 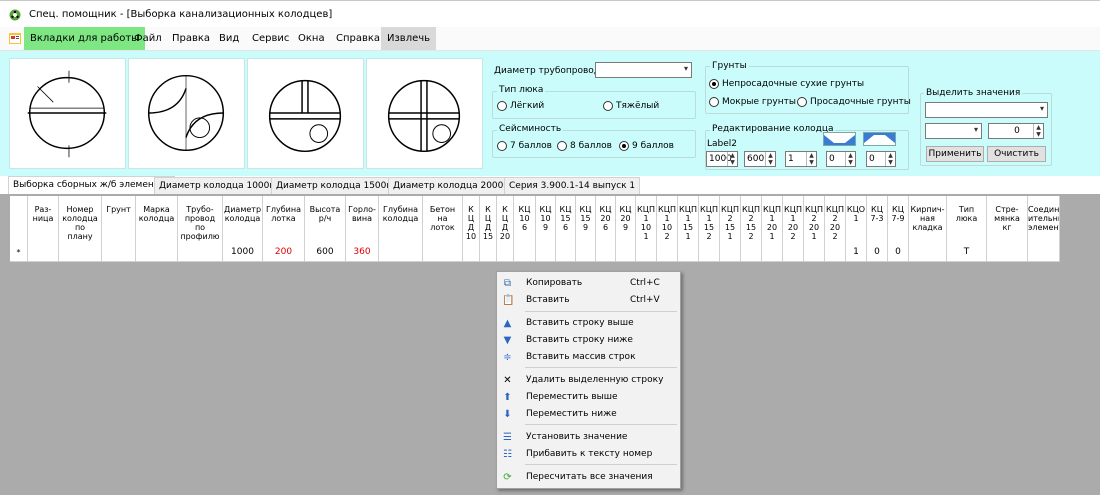 What do you see at coordinates (793, 220) in the screenshot?
I see `column-header: КЦП 1 20 2` at bounding box center [793, 220].